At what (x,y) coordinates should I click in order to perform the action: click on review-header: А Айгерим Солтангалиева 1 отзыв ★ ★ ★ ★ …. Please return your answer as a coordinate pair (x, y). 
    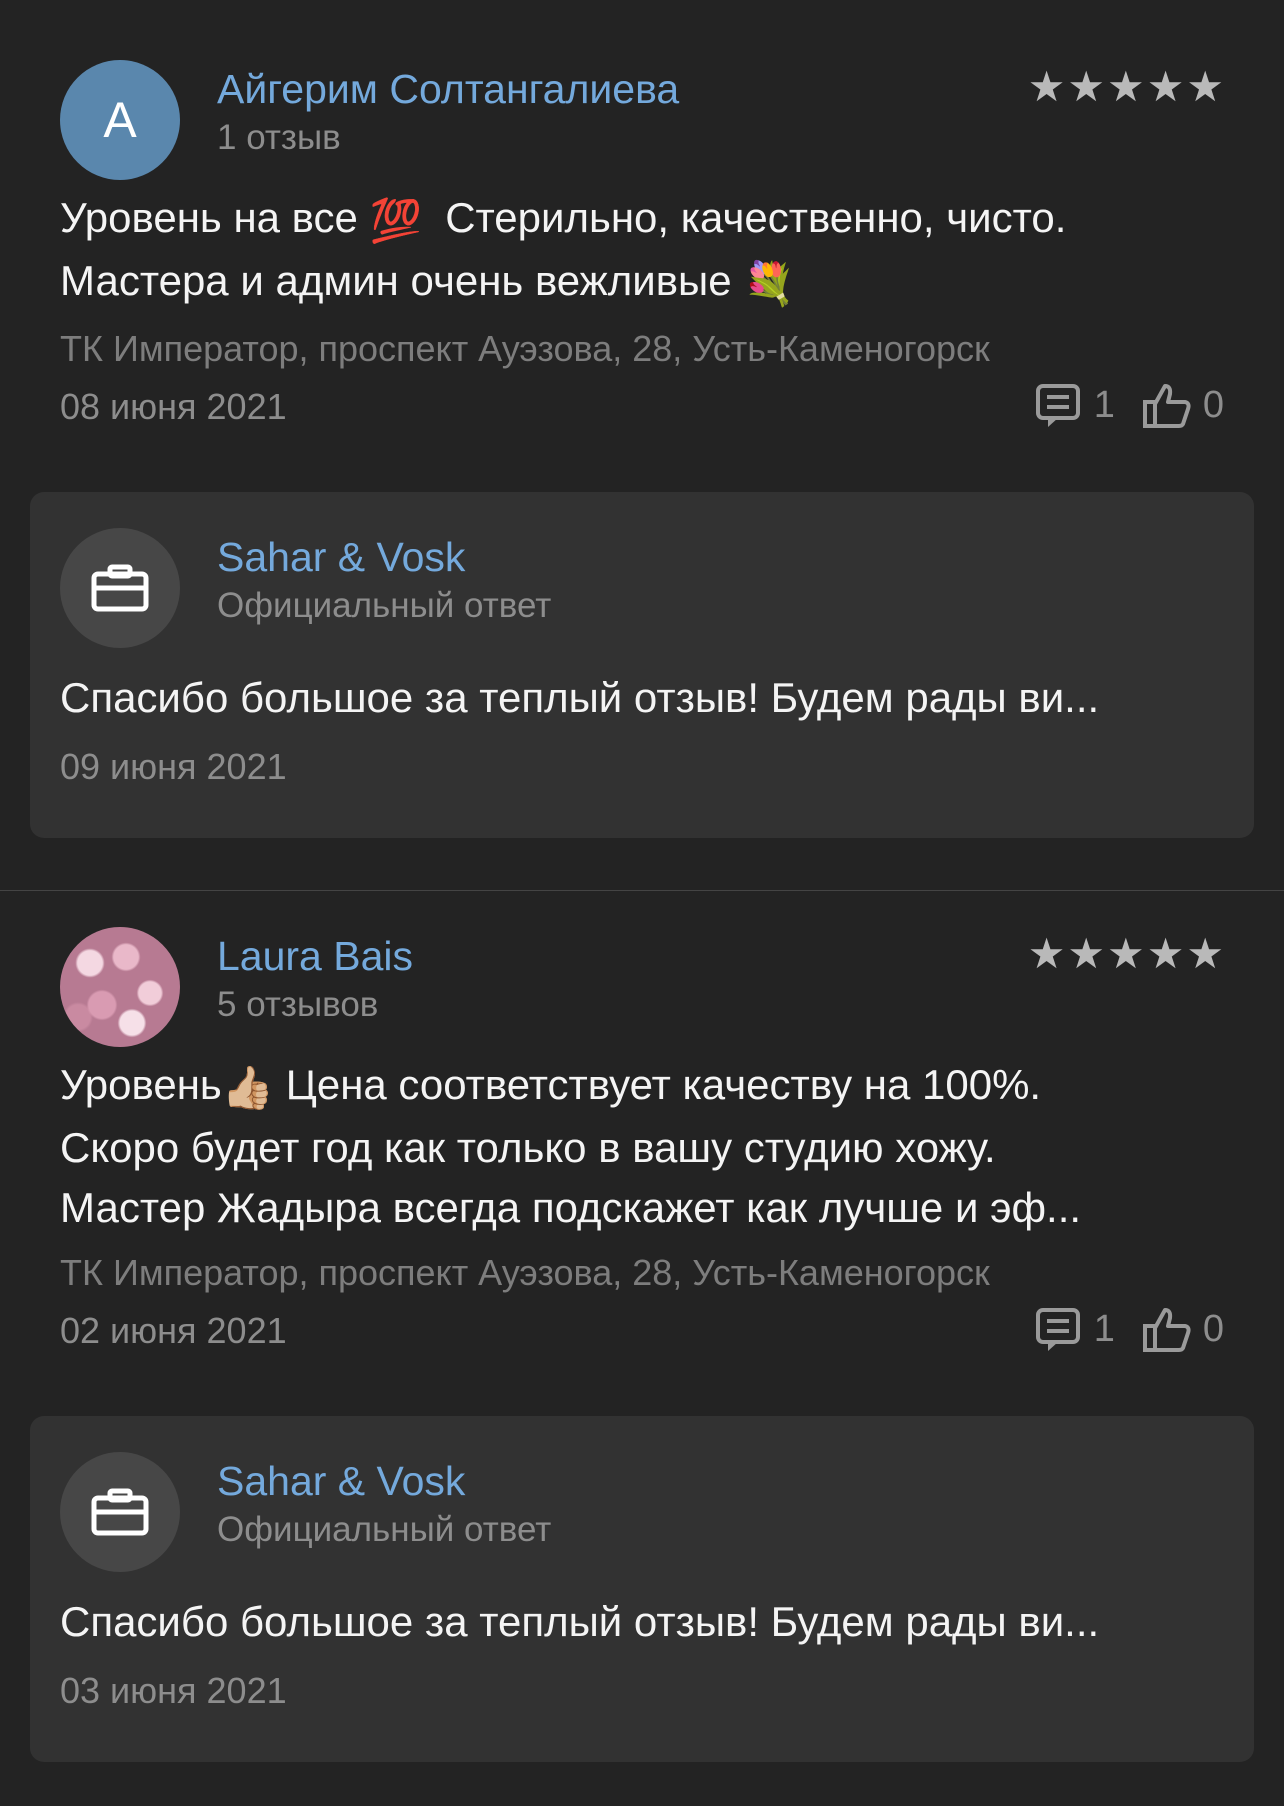
    Looking at the image, I should click on (642, 120).